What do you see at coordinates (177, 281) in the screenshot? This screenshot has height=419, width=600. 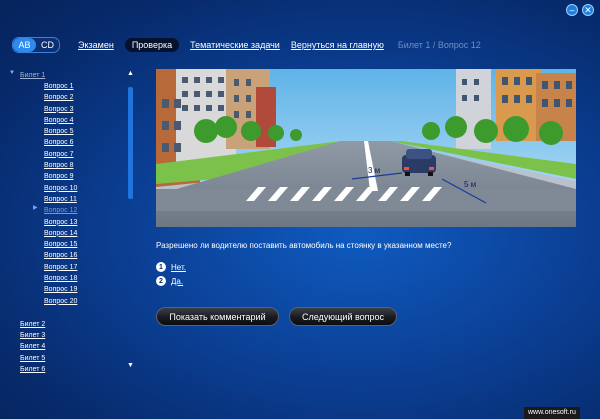 I see `answer-text: Да.` at bounding box center [177, 281].